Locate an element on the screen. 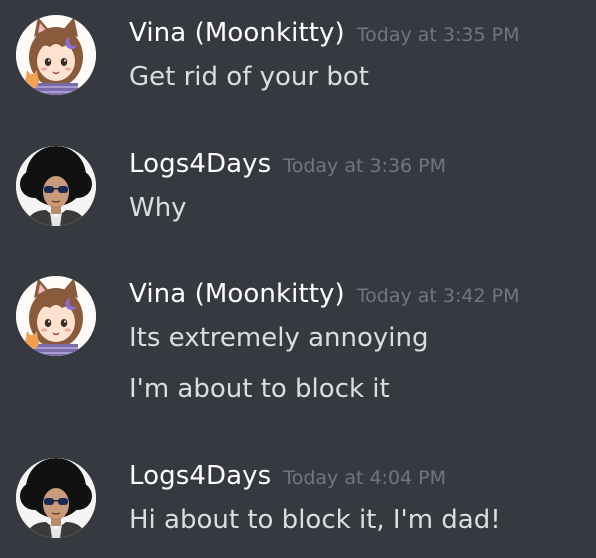  message-header: Vina (Moonkitty) Today at 3:42 PM is located at coordinates (324, 294).